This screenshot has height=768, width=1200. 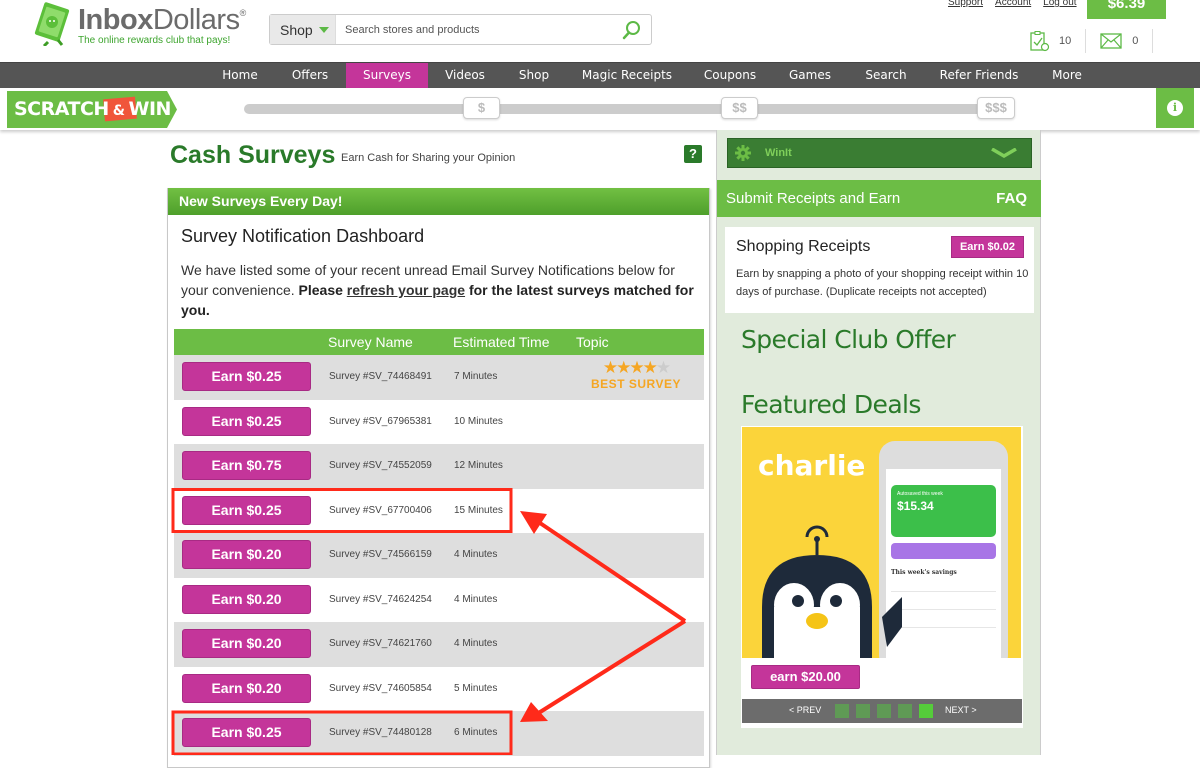 What do you see at coordinates (246, 465) in the screenshot?
I see `earn-button: Earn $0.75` at bounding box center [246, 465].